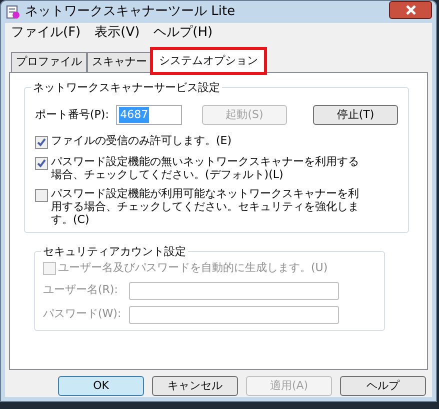  I want to click on close-icon, so click(410, 10).